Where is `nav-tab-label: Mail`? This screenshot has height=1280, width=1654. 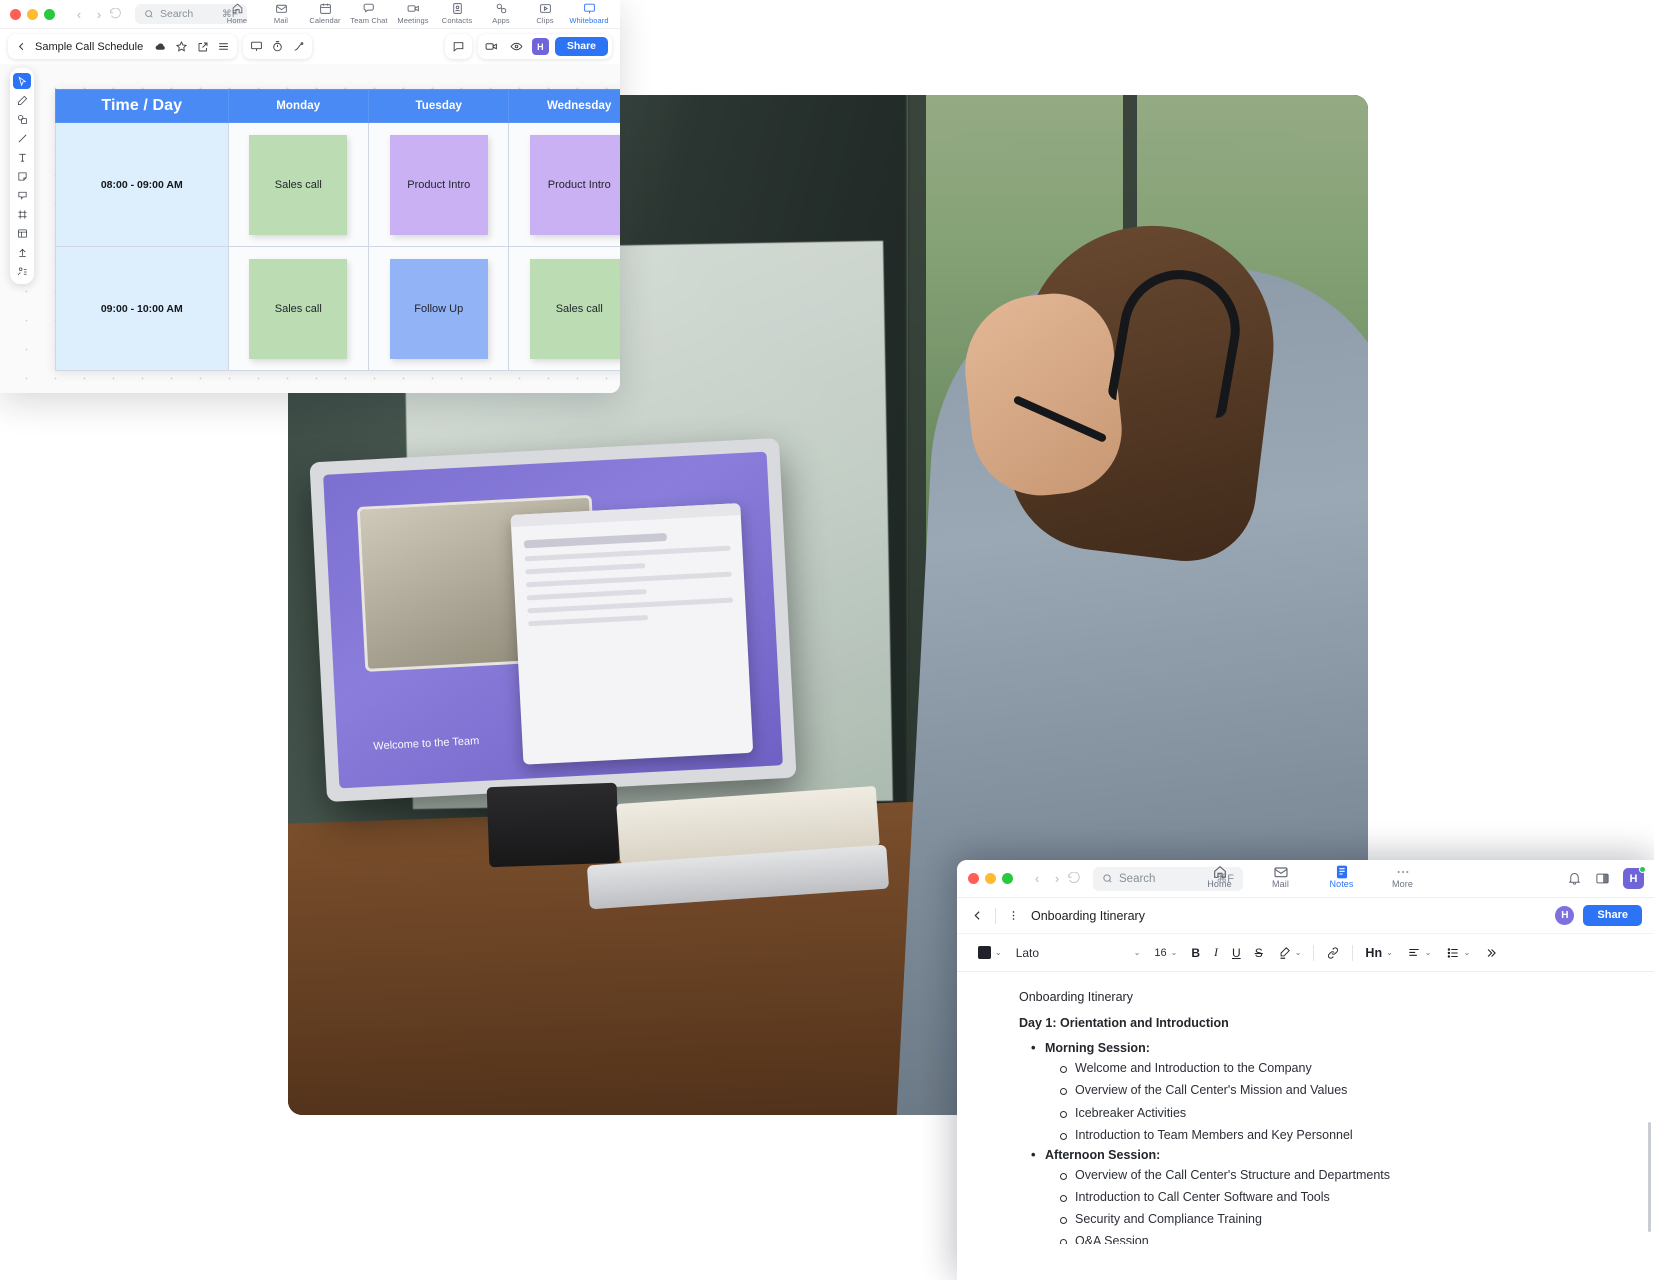
nav-tab-label: Mail is located at coordinates (1280, 884).